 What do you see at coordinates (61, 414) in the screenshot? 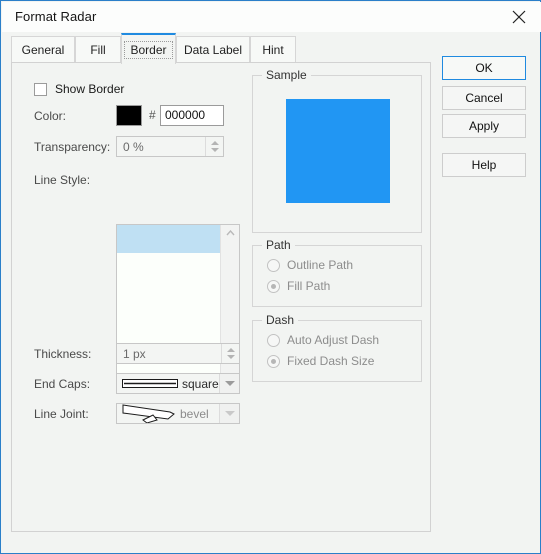
I see `line-joint-label: Line Joint:` at bounding box center [61, 414].